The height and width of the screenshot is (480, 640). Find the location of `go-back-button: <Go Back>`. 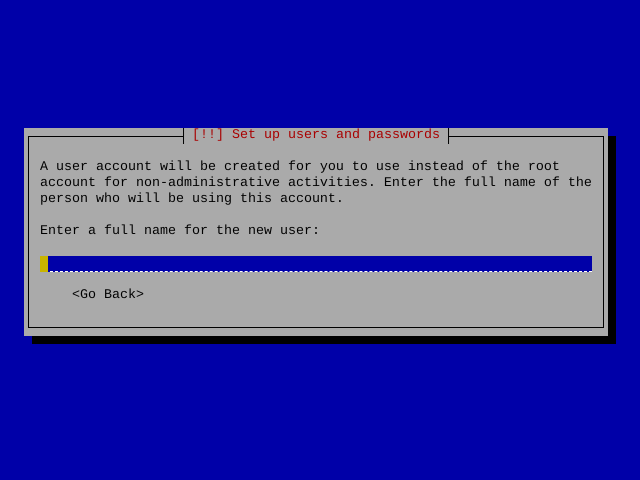

go-back-button: <Go Back> is located at coordinates (108, 296).